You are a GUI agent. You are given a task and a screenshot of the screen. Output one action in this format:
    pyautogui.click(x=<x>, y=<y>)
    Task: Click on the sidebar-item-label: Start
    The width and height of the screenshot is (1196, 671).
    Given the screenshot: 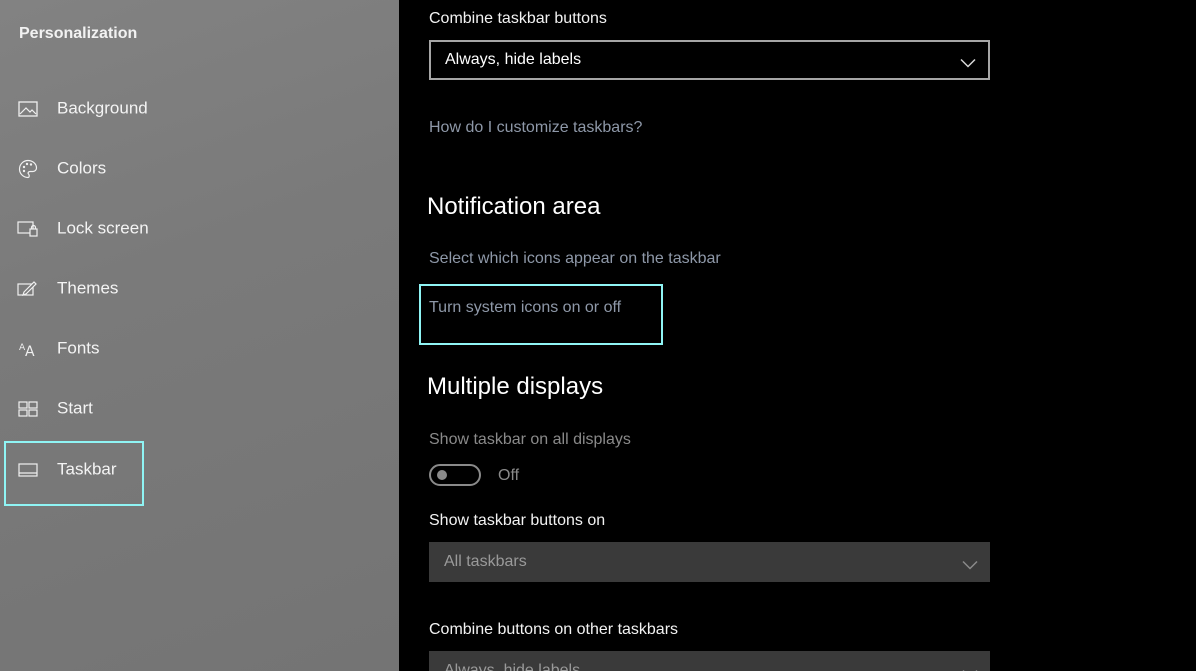 What is the action you would take?
    pyautogui.click(x=75, y=408)
    